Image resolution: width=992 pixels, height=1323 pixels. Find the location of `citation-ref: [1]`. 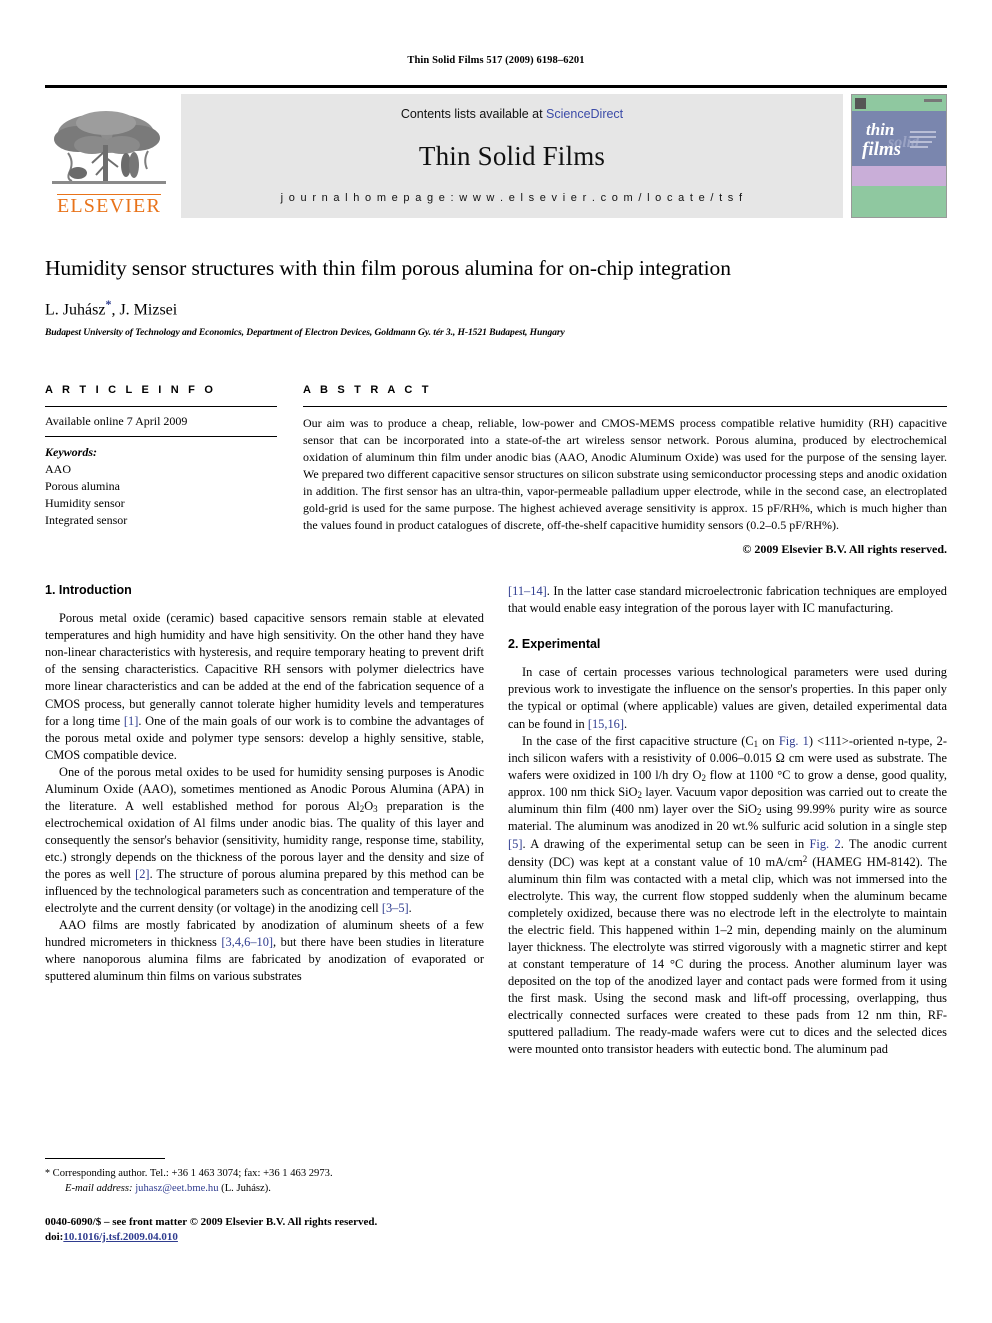

citation-ref: [1] is located at coordinates (131, 721).